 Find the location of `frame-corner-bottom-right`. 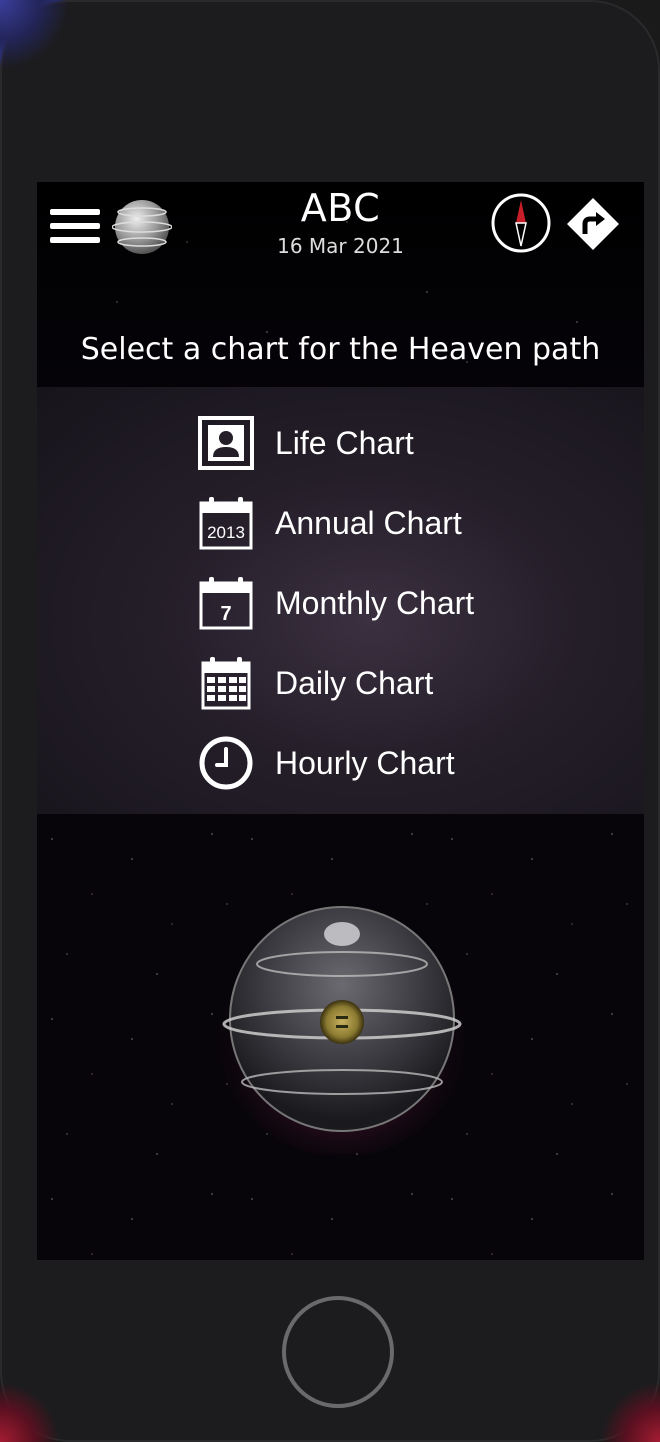

frame-corner-bottom-right is located at coordinates (630, 1412).